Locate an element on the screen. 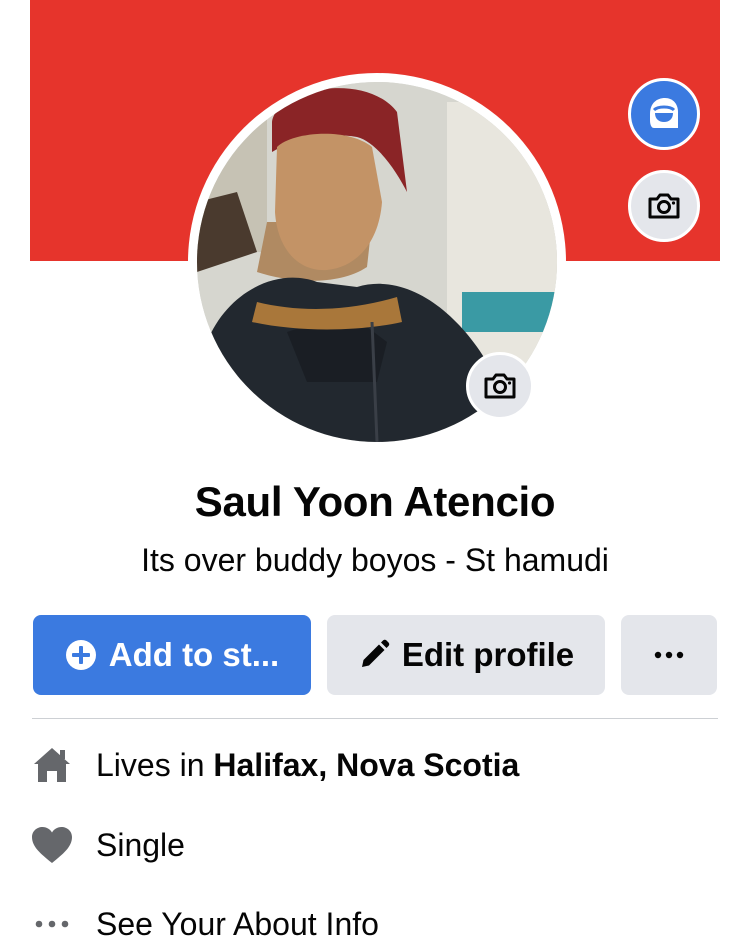  cover-camera-button is located at coordinates (664, 206).